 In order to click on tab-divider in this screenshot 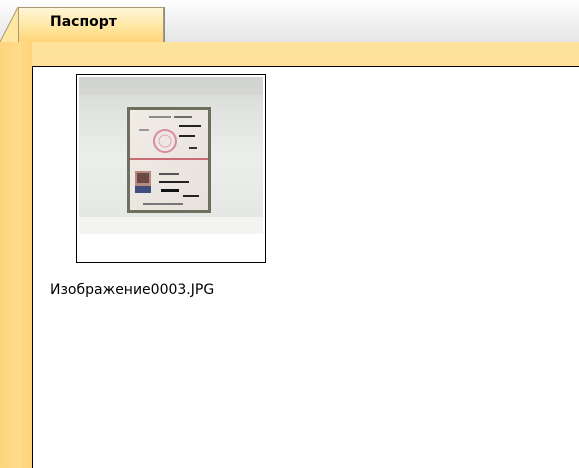, I will do `click(164, 24)`.